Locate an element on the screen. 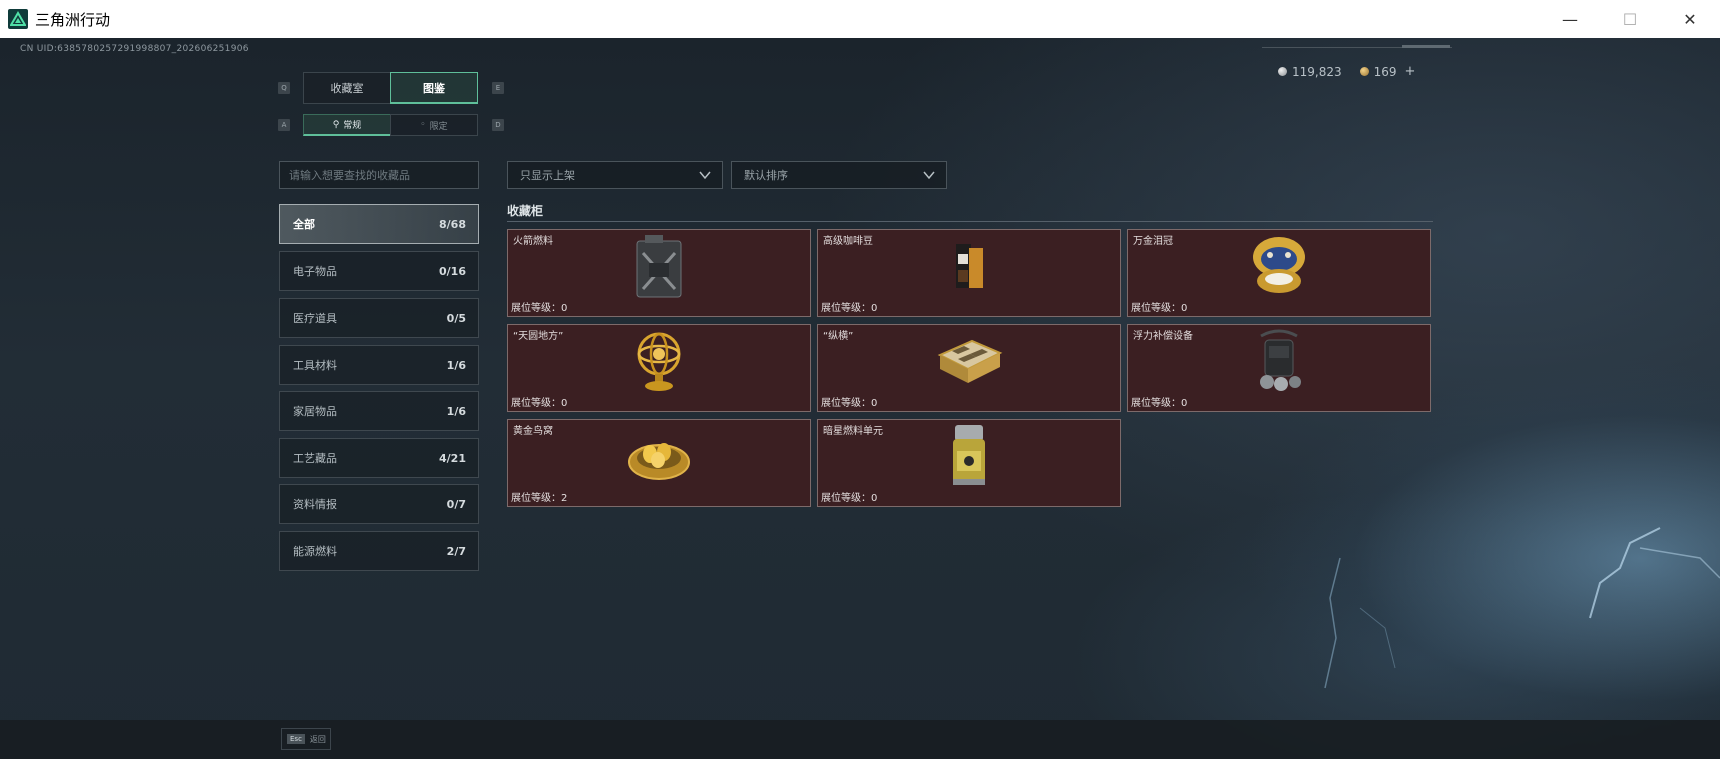 This screenshot has height=759, width=1720. category-medical: 医疗道具 0/5 is located at coordinates (379, 318).